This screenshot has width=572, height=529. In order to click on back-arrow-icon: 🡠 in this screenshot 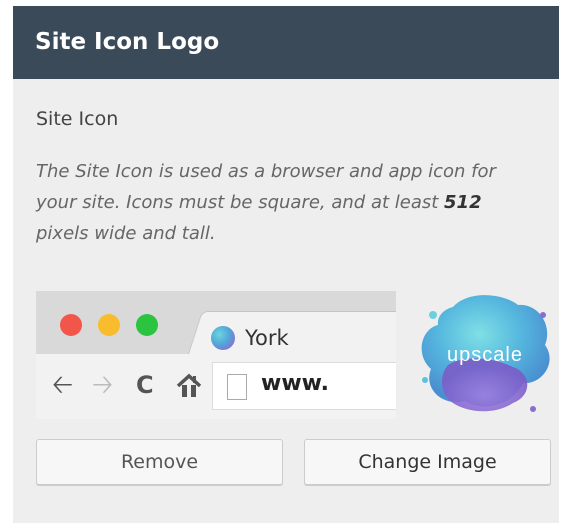, I will do `click(63, 385)`.